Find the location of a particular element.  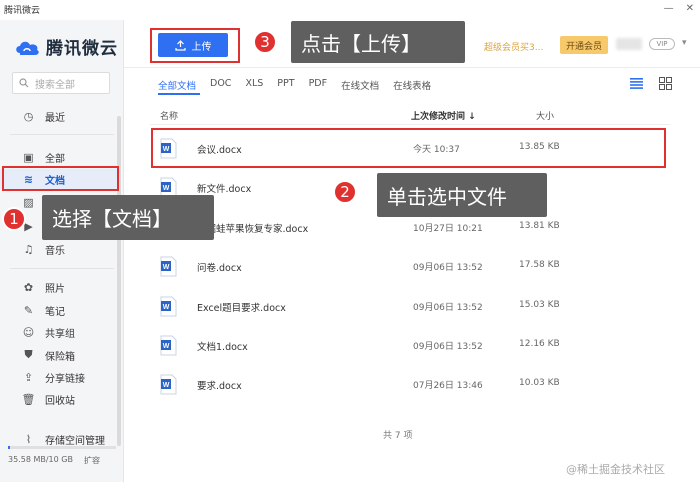

active-tab-indicator is located at coordinates (179, 94).